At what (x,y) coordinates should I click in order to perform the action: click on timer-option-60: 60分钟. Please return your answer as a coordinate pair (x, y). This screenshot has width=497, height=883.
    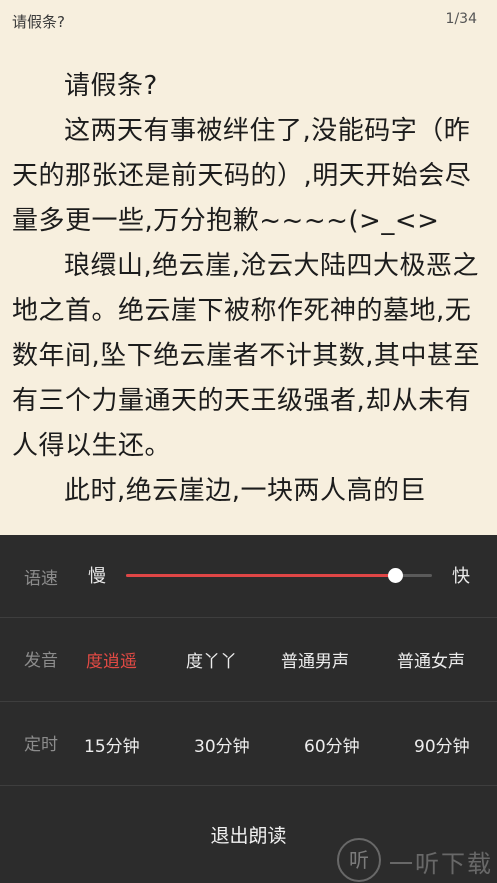
    Looking at the image, I should click on (332, 744).